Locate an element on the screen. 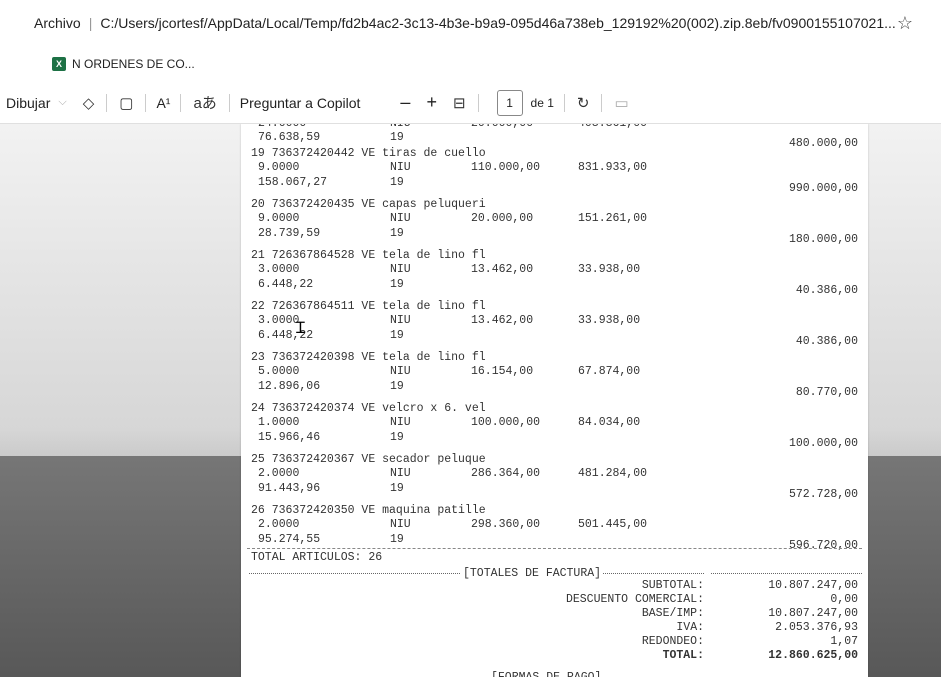  row-total: 480.000,00 is located at coordinates (823, 143).